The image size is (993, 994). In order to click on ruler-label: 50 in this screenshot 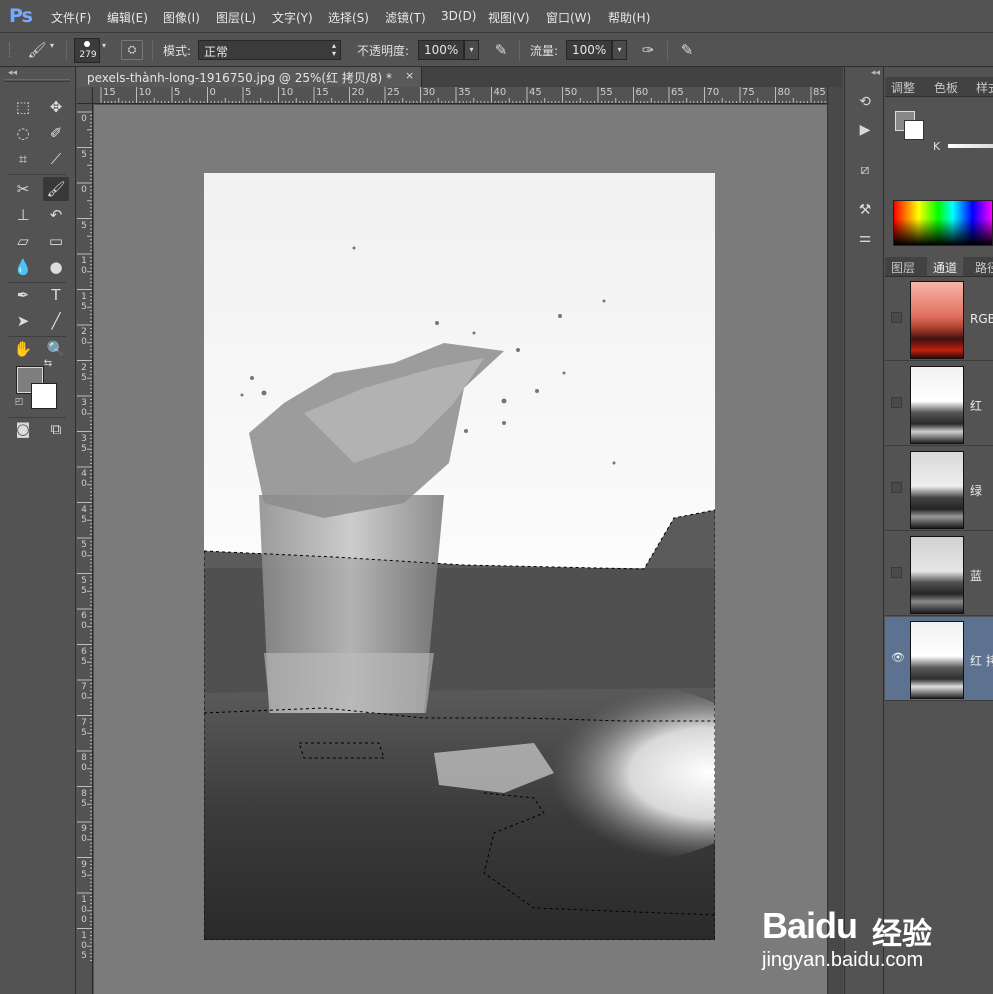, I will do `click(571, 92)`.